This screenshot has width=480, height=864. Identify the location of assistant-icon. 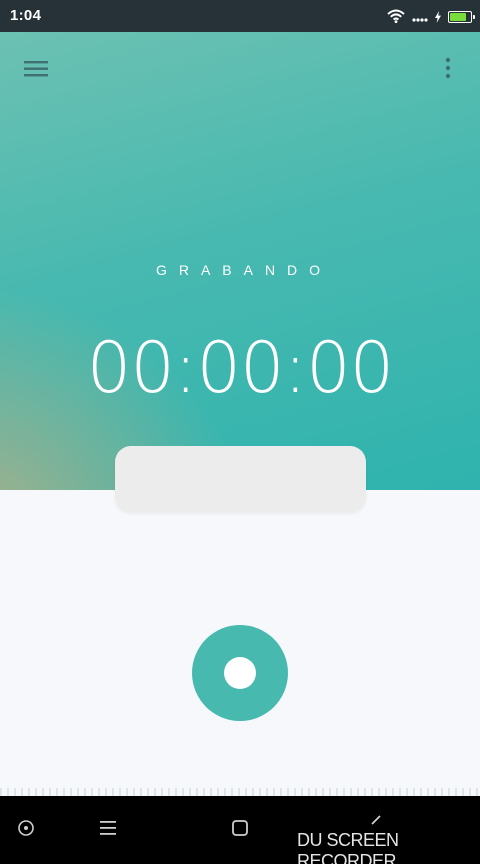
(26, 831).